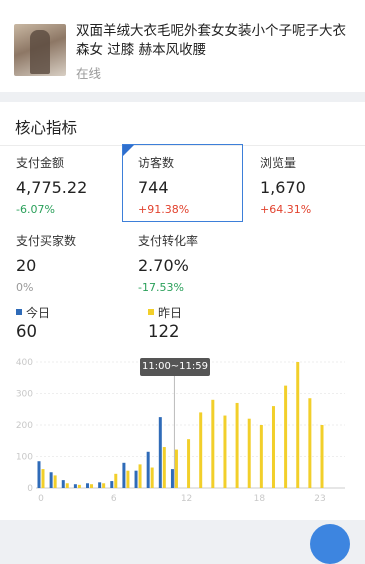  What do you see at coordinates (26, 331) in the screenshot?
I see `legend-today-value: 60` at bounding box center [26, 331].